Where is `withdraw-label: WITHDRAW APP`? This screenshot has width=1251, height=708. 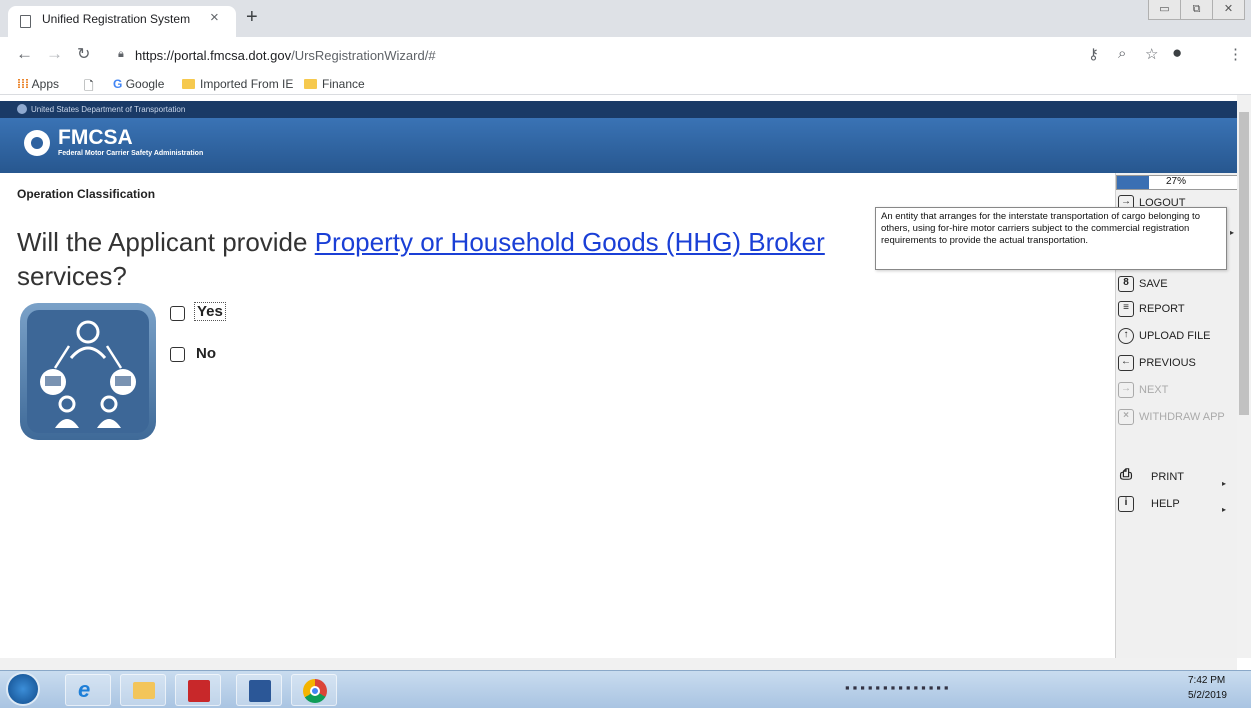
withdraw-label: WITHDRAW APP is located at coordinates (1182, 417).